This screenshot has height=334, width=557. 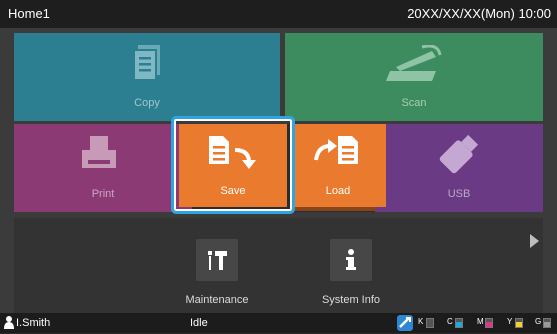 I want to click on tools-icon, so click(x=217, y=260).